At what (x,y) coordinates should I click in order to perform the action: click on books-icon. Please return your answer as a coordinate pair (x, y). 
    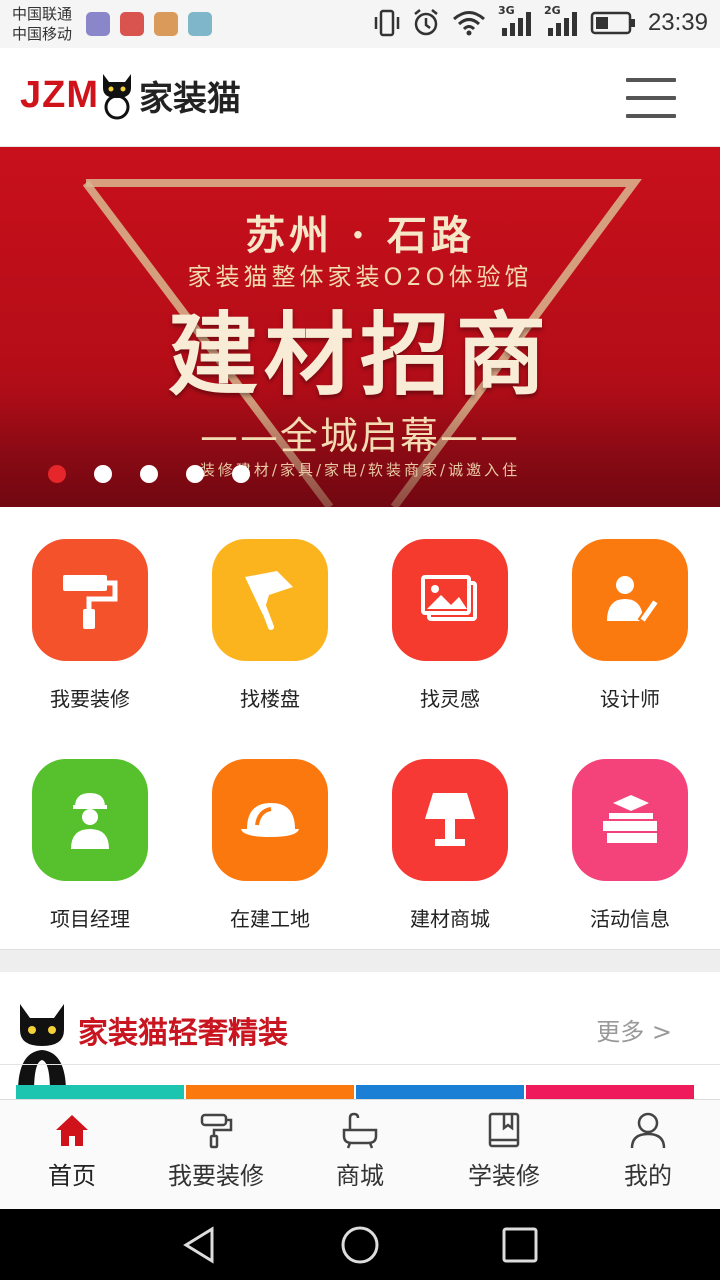
    Looking at the image, I should click on (630, 820).